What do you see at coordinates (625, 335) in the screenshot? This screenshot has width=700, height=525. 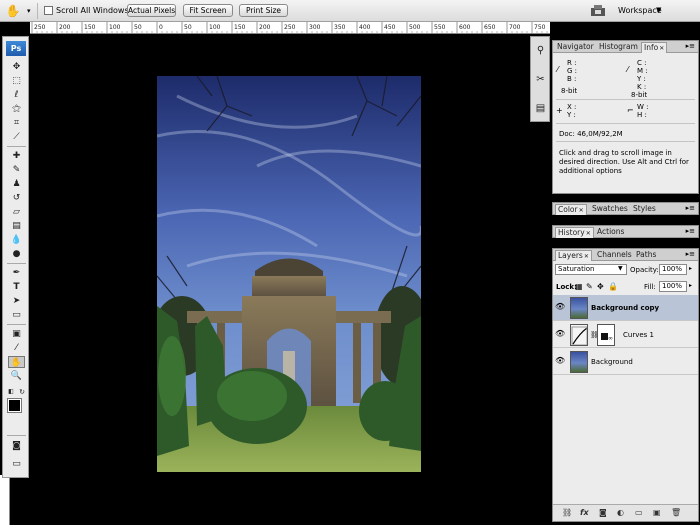 I see `layer-row: 👁 ⛓ ∞ Curves 1` at bounding box center [625, 335].